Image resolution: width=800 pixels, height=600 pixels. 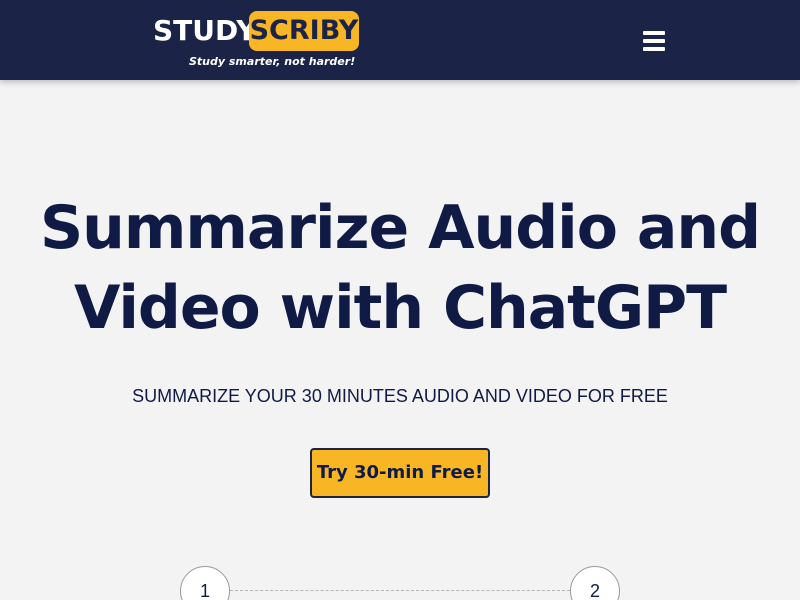 What do you see at coordinates (400, 590) in the screenshot?
I see `step-connector-line` at bounding box center [400, 590].